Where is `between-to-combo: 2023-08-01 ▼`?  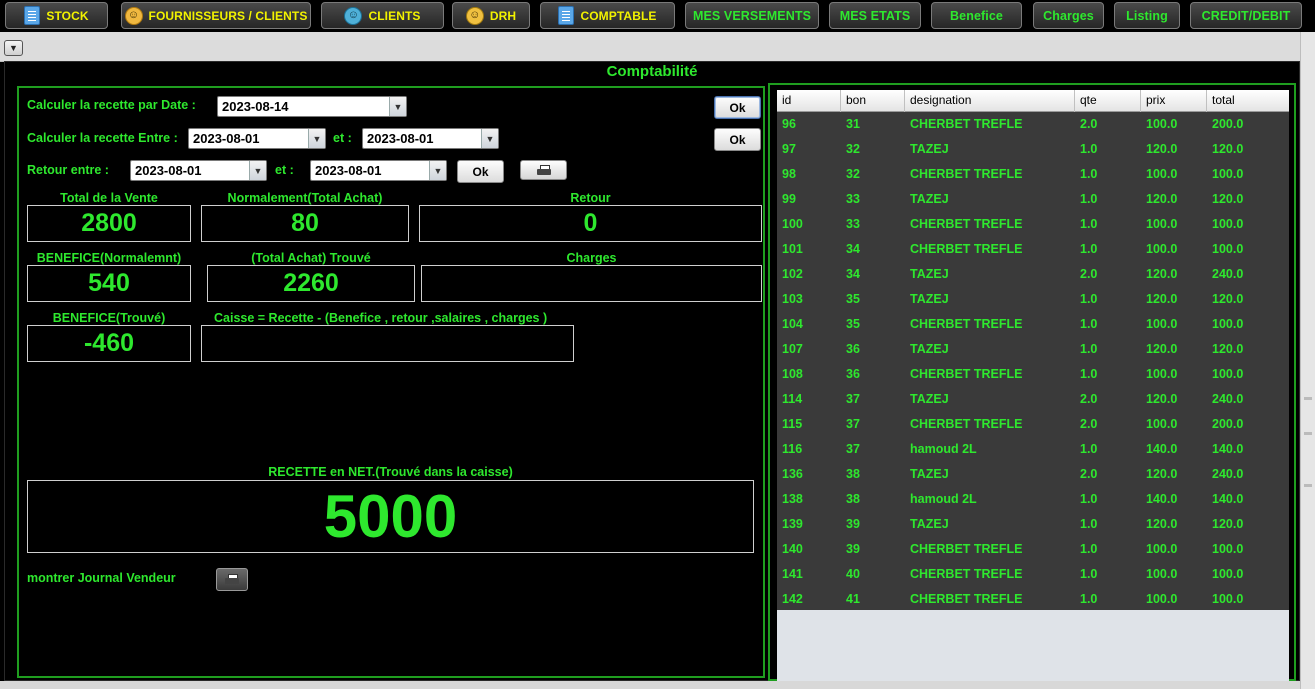
between-to-combo: 2023-08-01 ▼ is located at coordinates (430, 138).